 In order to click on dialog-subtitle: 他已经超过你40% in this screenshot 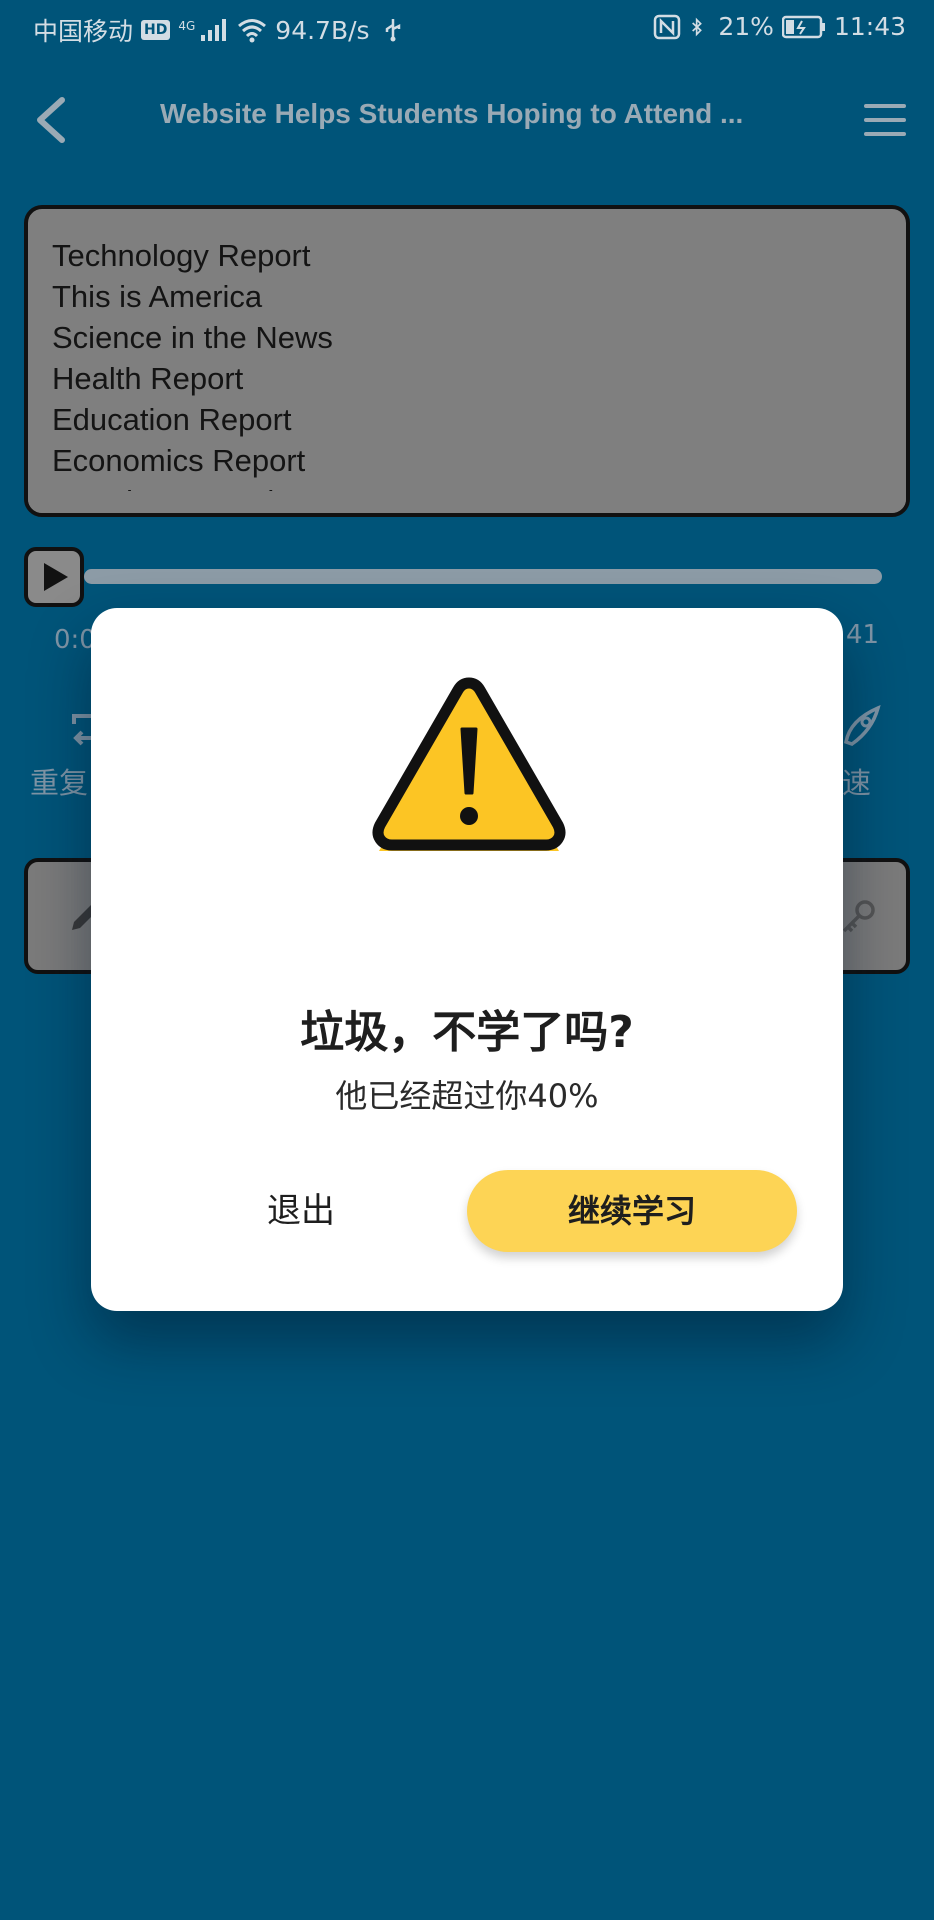, I will do `click(467, 1096)`.